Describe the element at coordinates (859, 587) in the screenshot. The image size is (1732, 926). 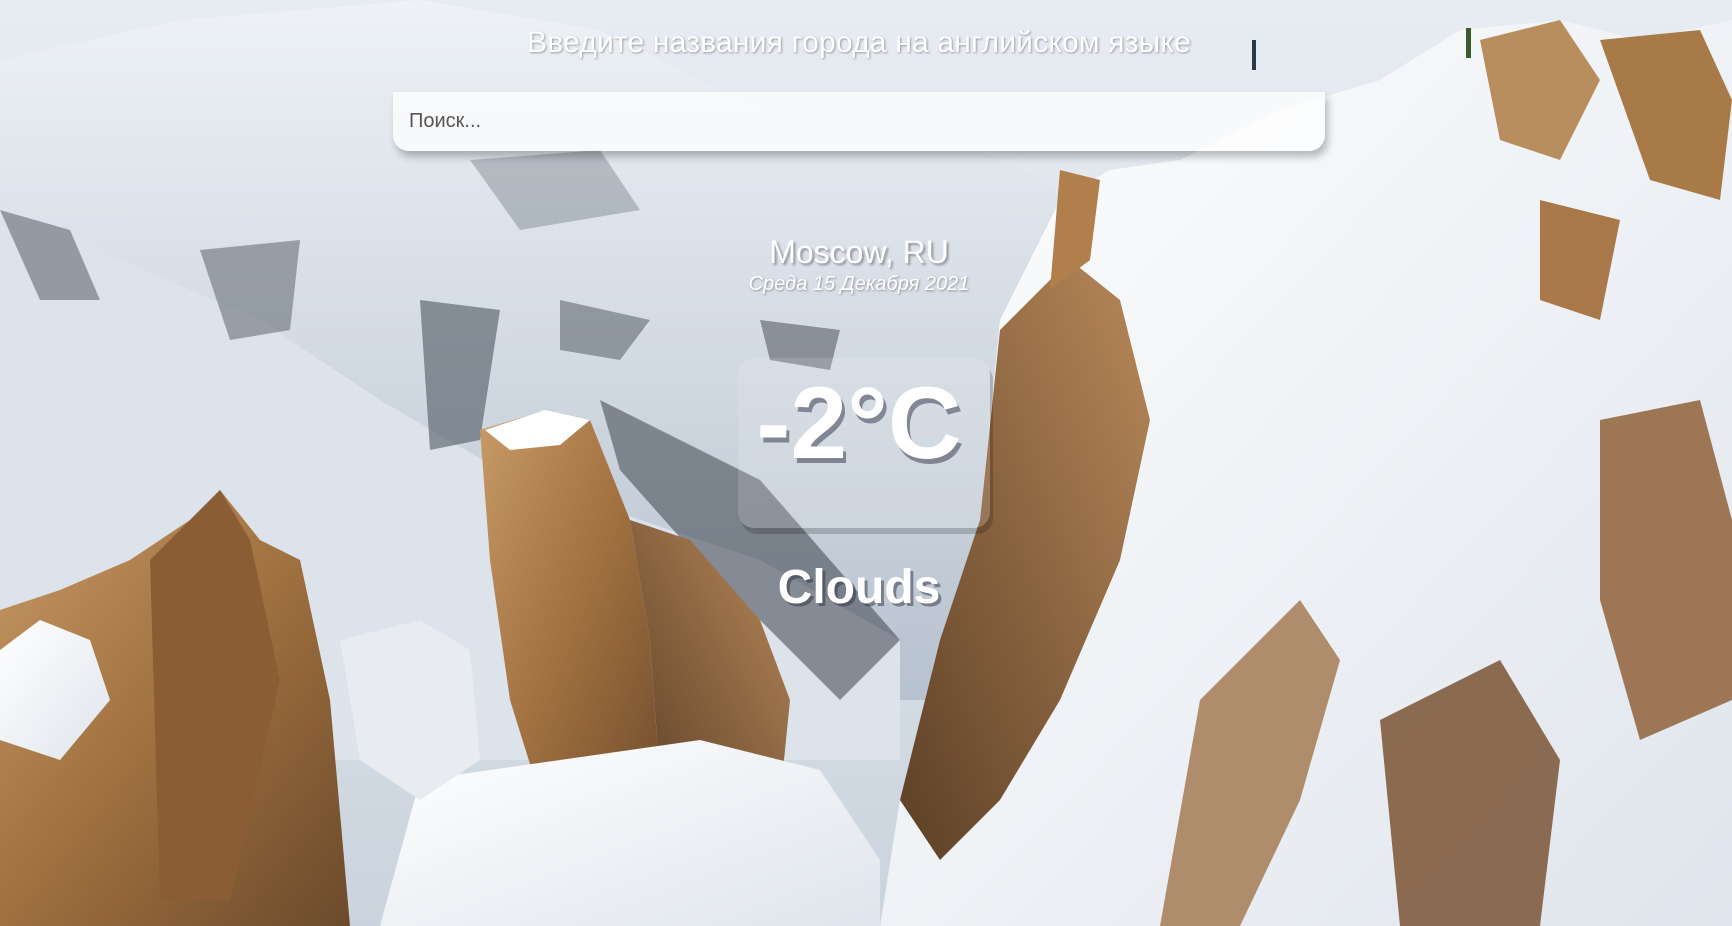
I see `weather-condition: Clouds` at that location.